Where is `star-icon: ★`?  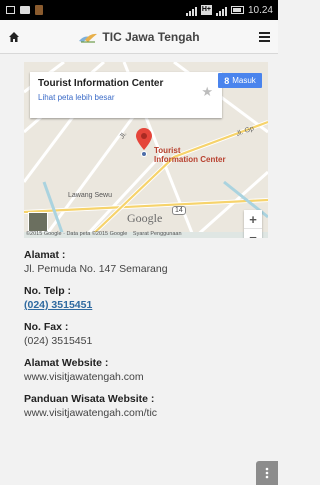
star-icon: ★ is located at coordinates (207, 92).